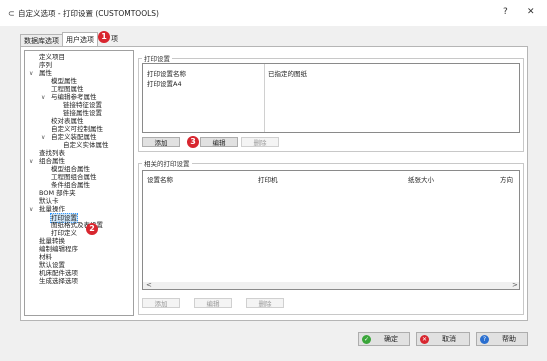 The height and width of the screenshot is (361, 547). I want to click on col-print-setting-name: 打印设置名称, so click(166, 73).